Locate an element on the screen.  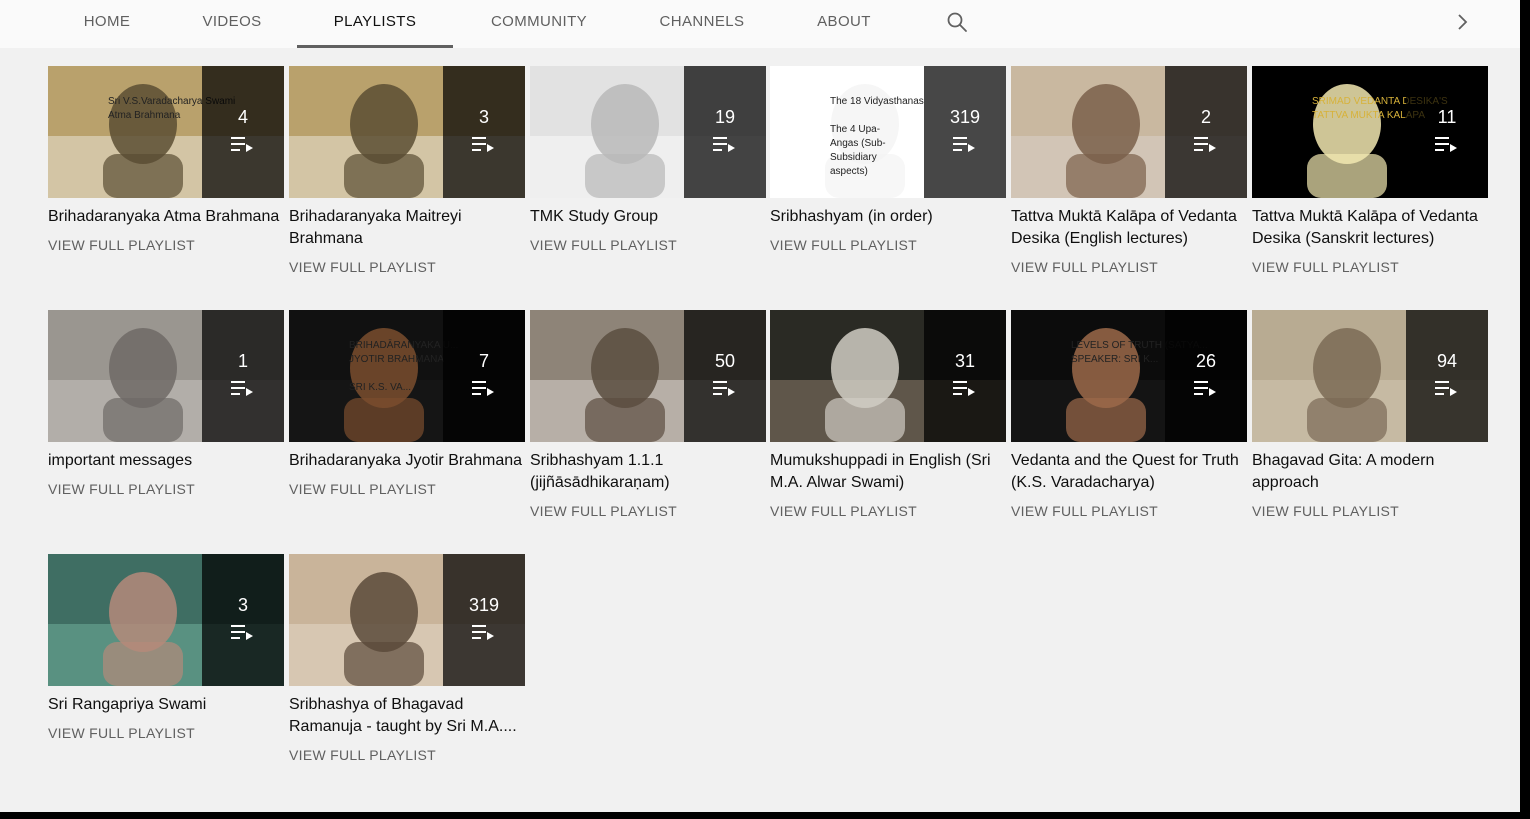
svg-text: The 18 Vidyasthanas is located at coordinates (877, 101).